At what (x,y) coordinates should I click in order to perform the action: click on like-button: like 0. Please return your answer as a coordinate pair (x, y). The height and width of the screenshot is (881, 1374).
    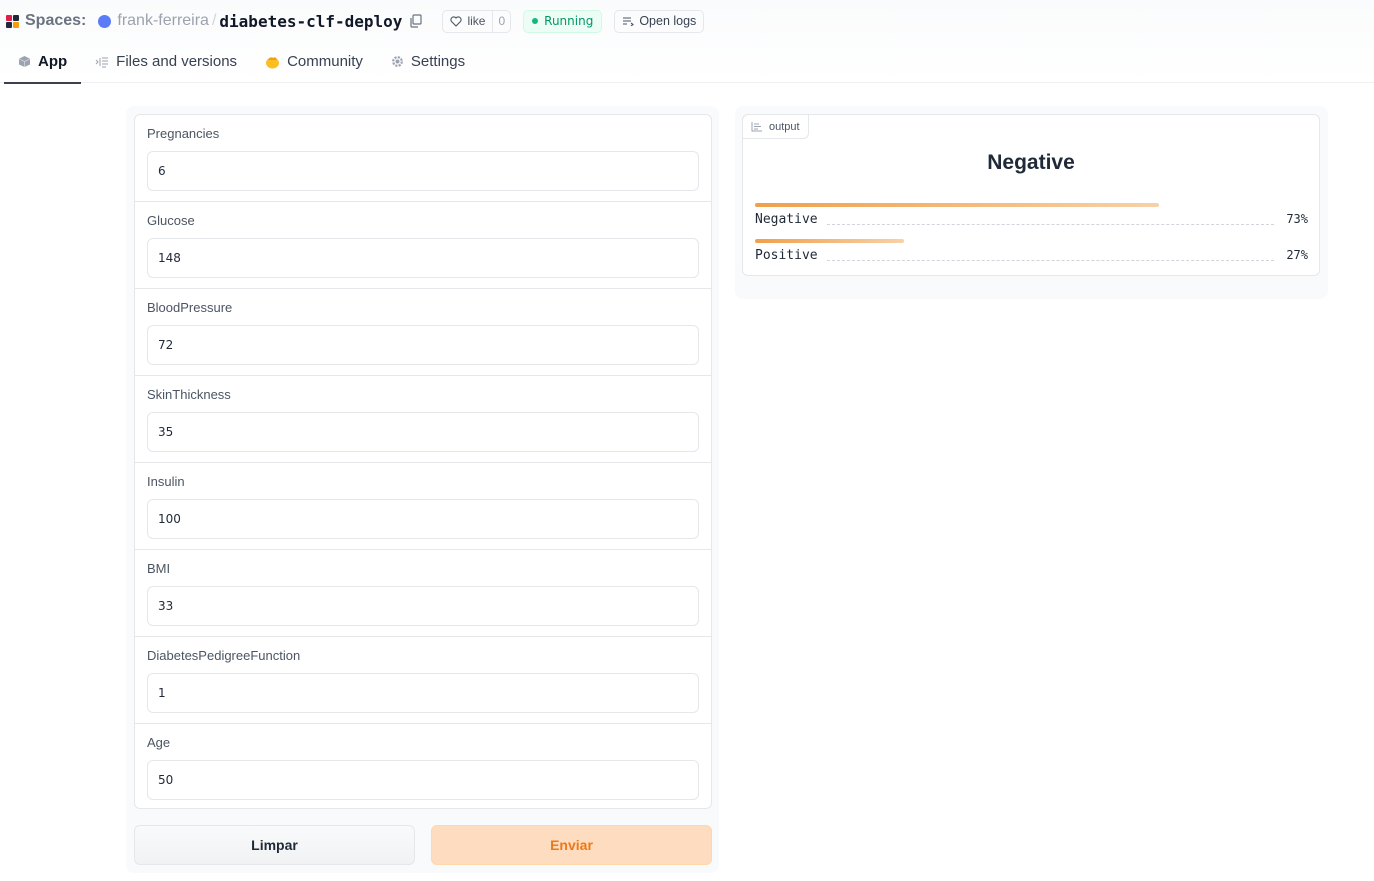
    Looking at the image, I should click on (477, 21).